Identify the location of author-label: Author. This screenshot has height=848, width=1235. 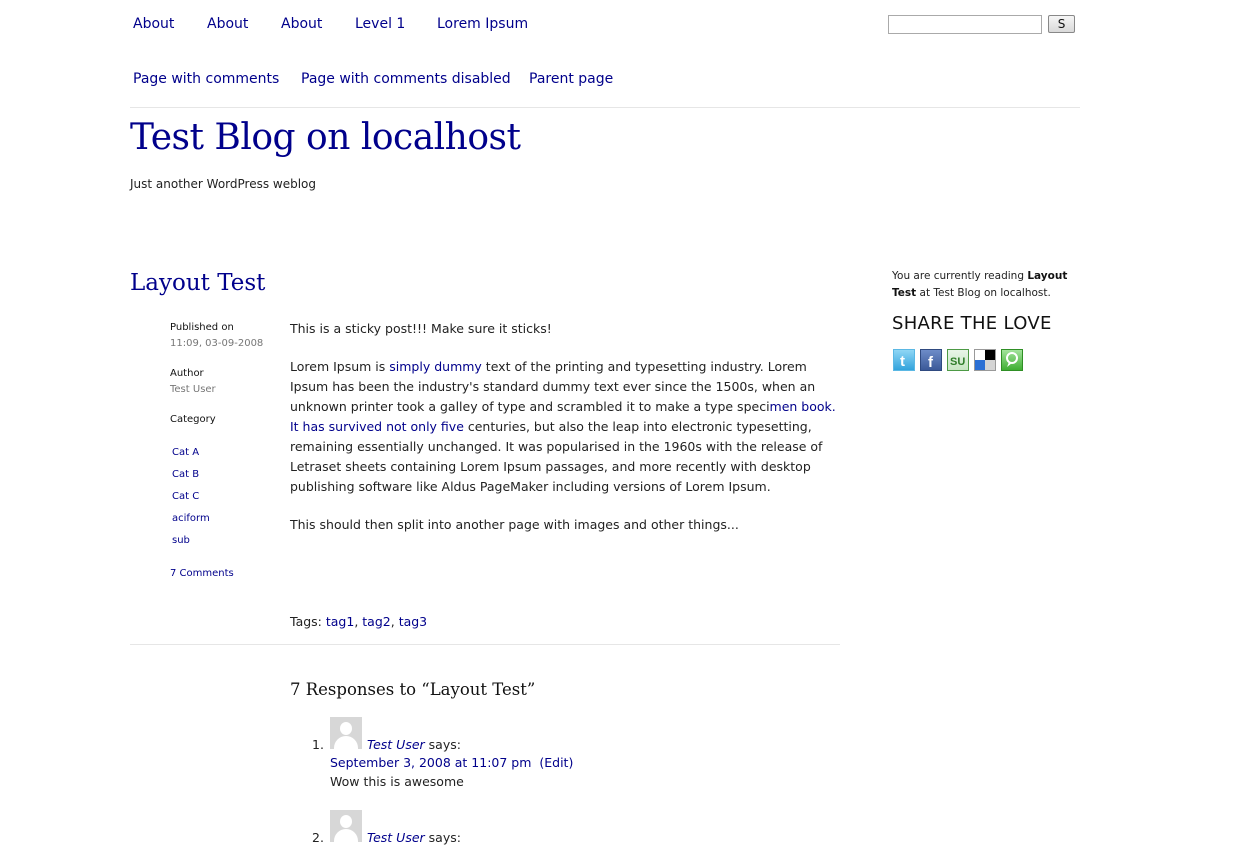
(187, 373).